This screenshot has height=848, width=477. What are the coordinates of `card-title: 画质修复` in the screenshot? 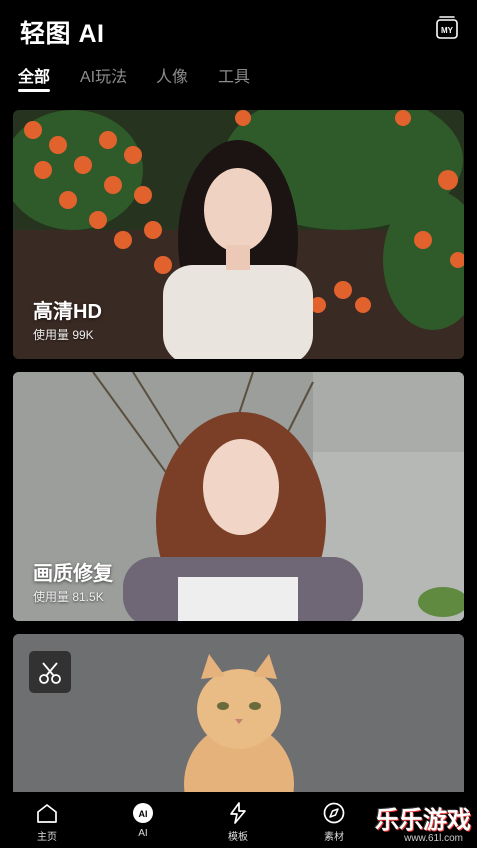 It's located at (73, 574).